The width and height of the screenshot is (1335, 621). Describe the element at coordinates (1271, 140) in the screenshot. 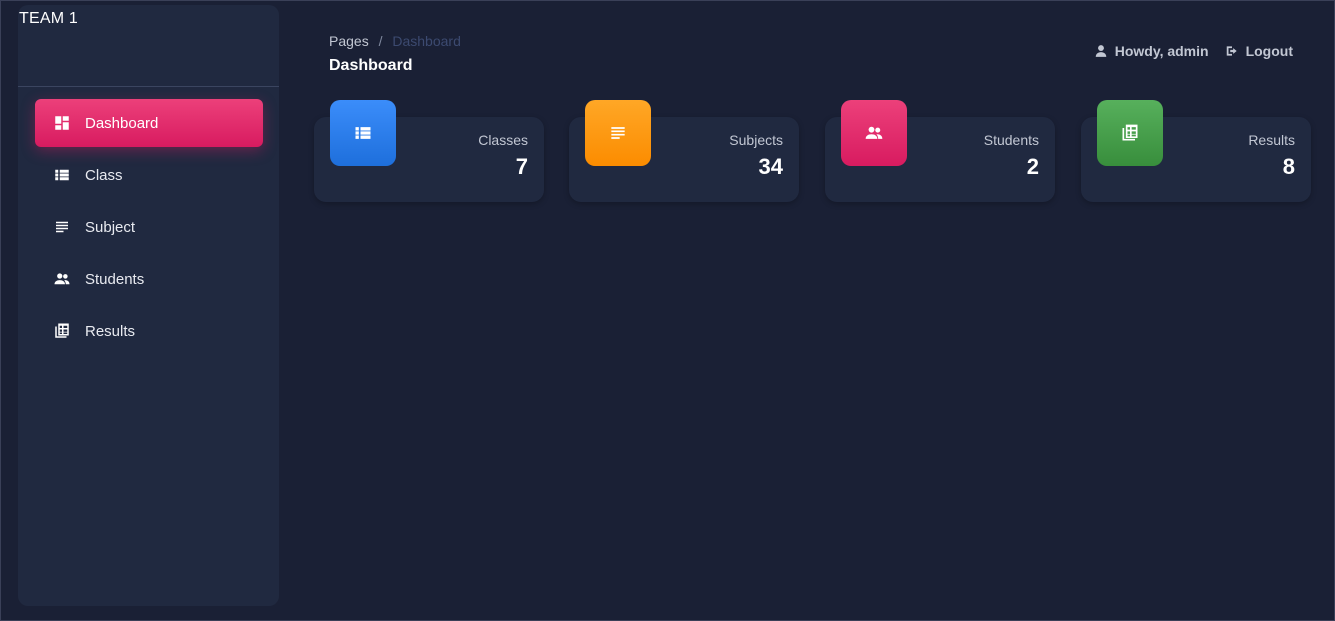

I see `stat-card-label: Results` at that location.